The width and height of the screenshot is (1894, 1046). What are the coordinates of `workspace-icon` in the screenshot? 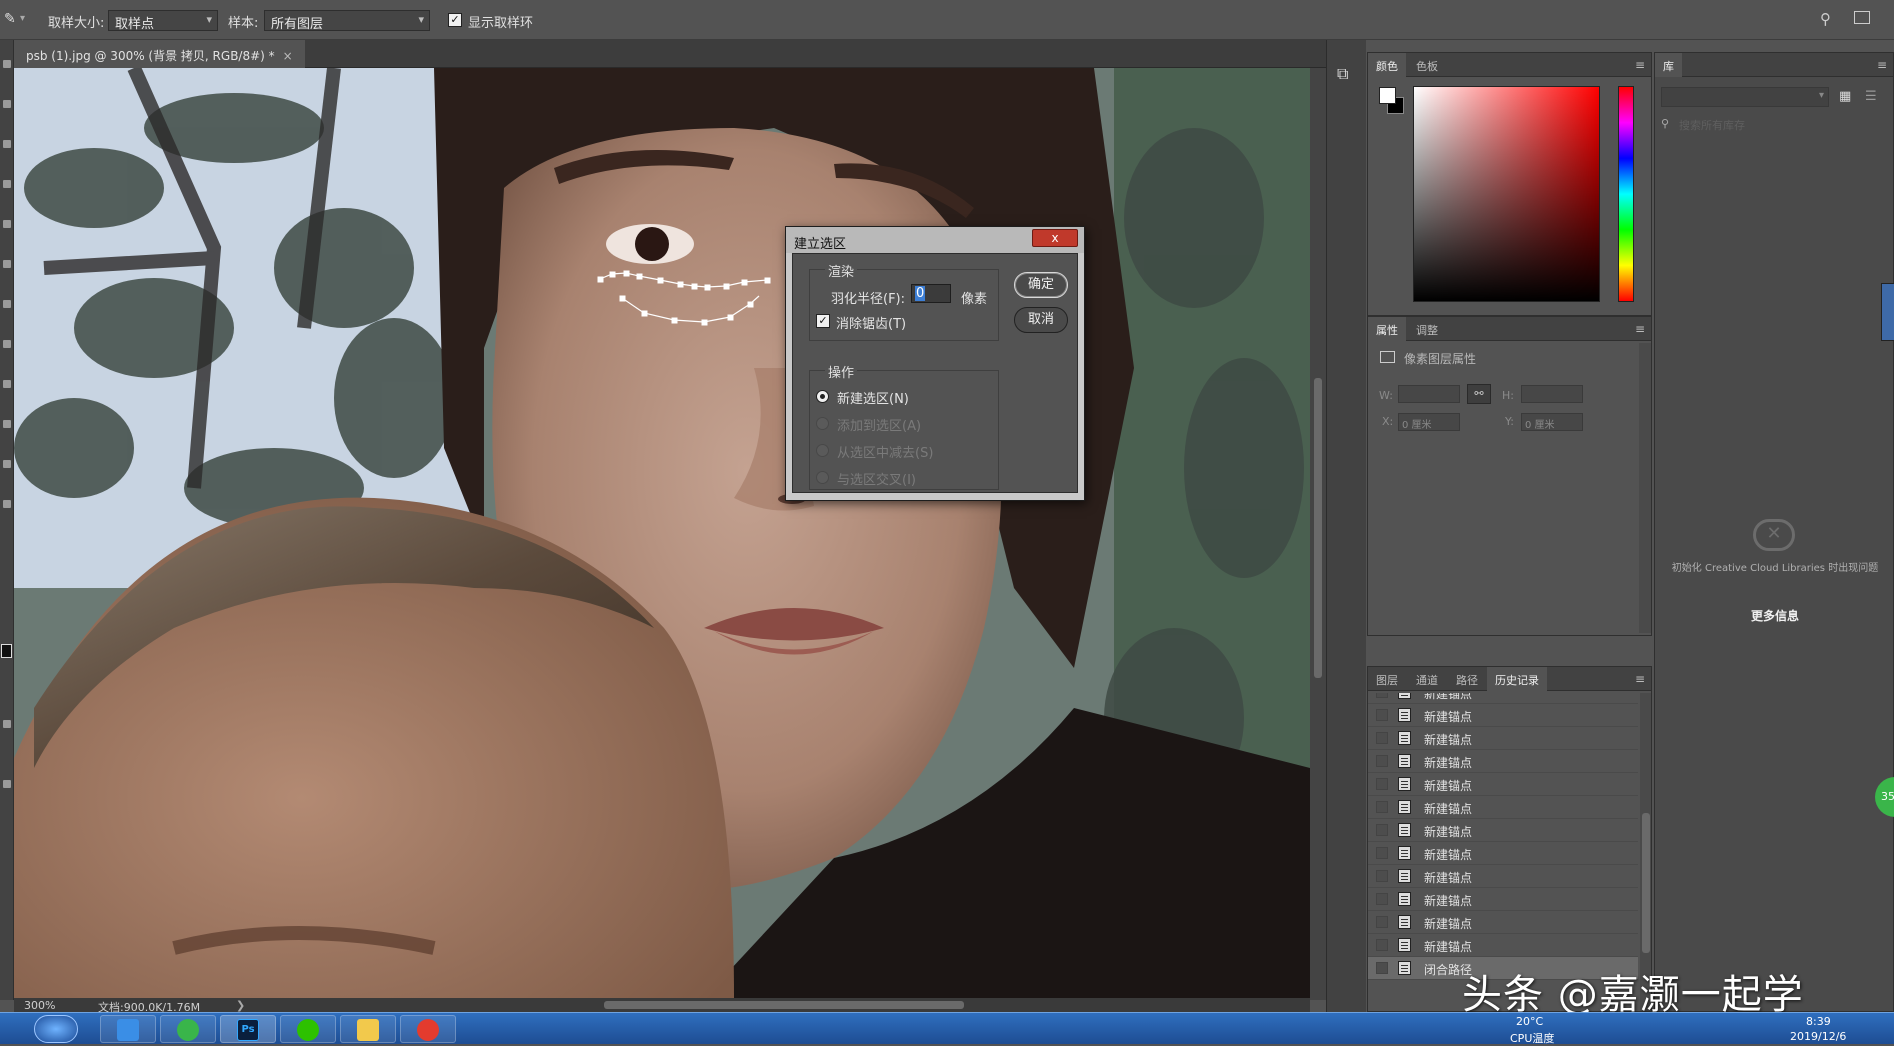 It's located at (1862, 17).